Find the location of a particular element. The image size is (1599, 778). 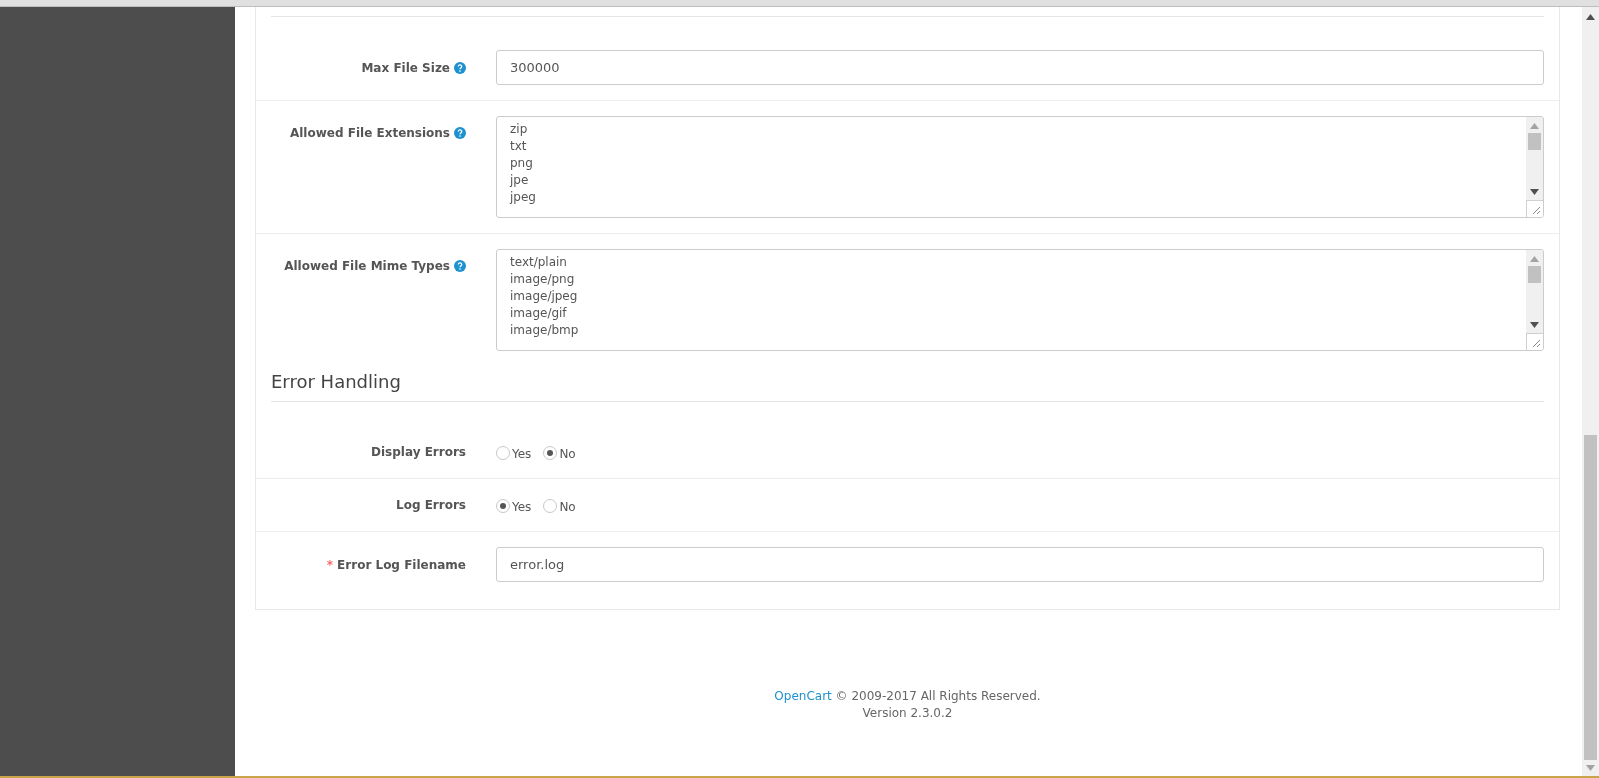

page-scrollbar is located at coordinates (1590, 391).